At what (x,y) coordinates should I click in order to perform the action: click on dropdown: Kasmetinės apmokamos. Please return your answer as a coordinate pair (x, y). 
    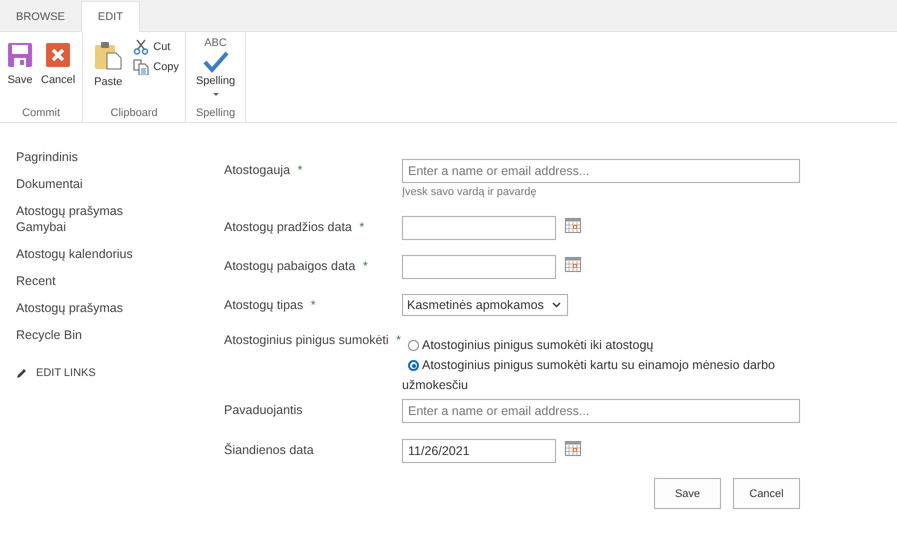
    Looking at the image, I should click on (485, 305).